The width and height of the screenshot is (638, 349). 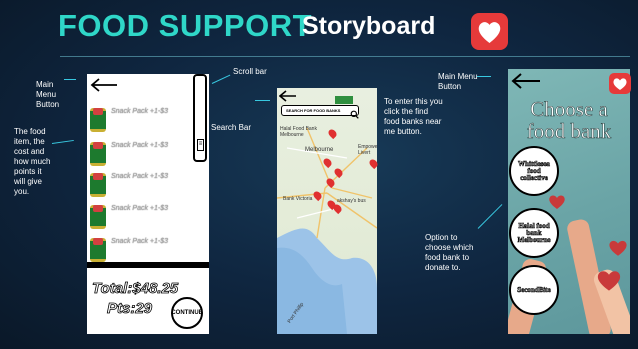 I want to click on food-bank-option-button: SecondBite, so click(x=534, y=290).